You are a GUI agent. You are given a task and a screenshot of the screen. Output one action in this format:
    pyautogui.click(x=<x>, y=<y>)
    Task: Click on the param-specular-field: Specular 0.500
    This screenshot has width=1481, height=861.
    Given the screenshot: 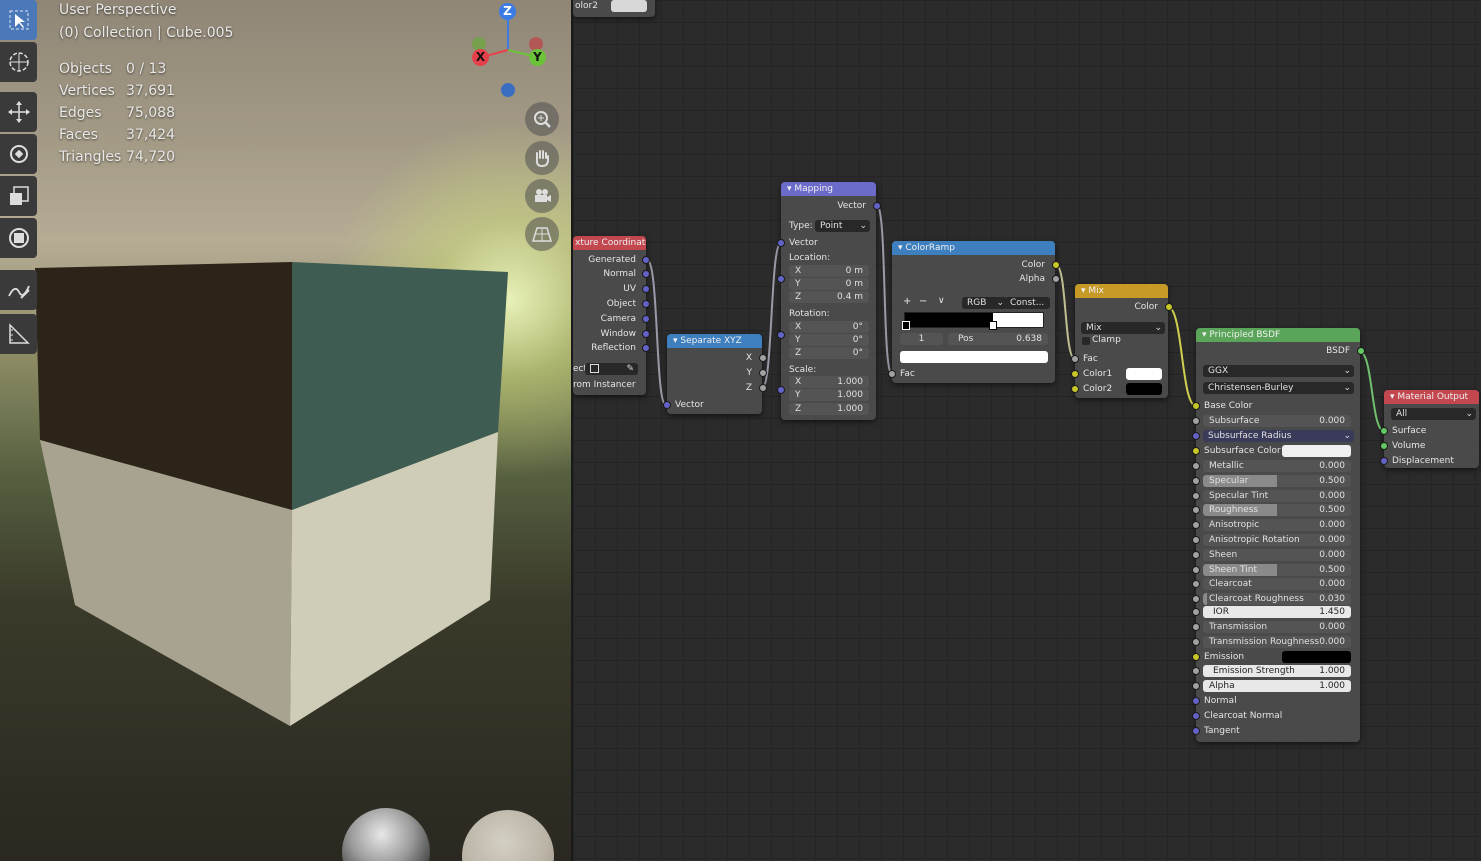 What is the action you would take?
    pyautogui.click(x=1277, y=481)
    